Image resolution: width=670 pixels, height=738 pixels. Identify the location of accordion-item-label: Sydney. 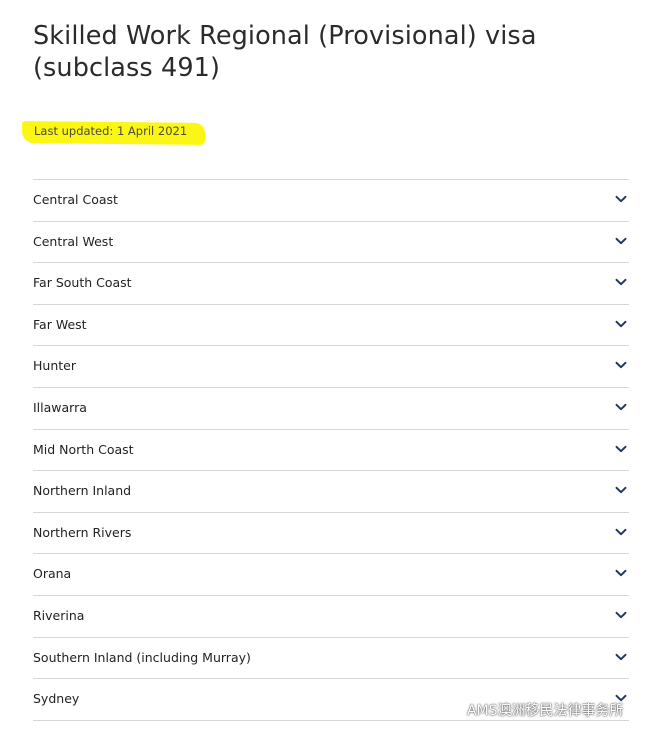
(56, 699).